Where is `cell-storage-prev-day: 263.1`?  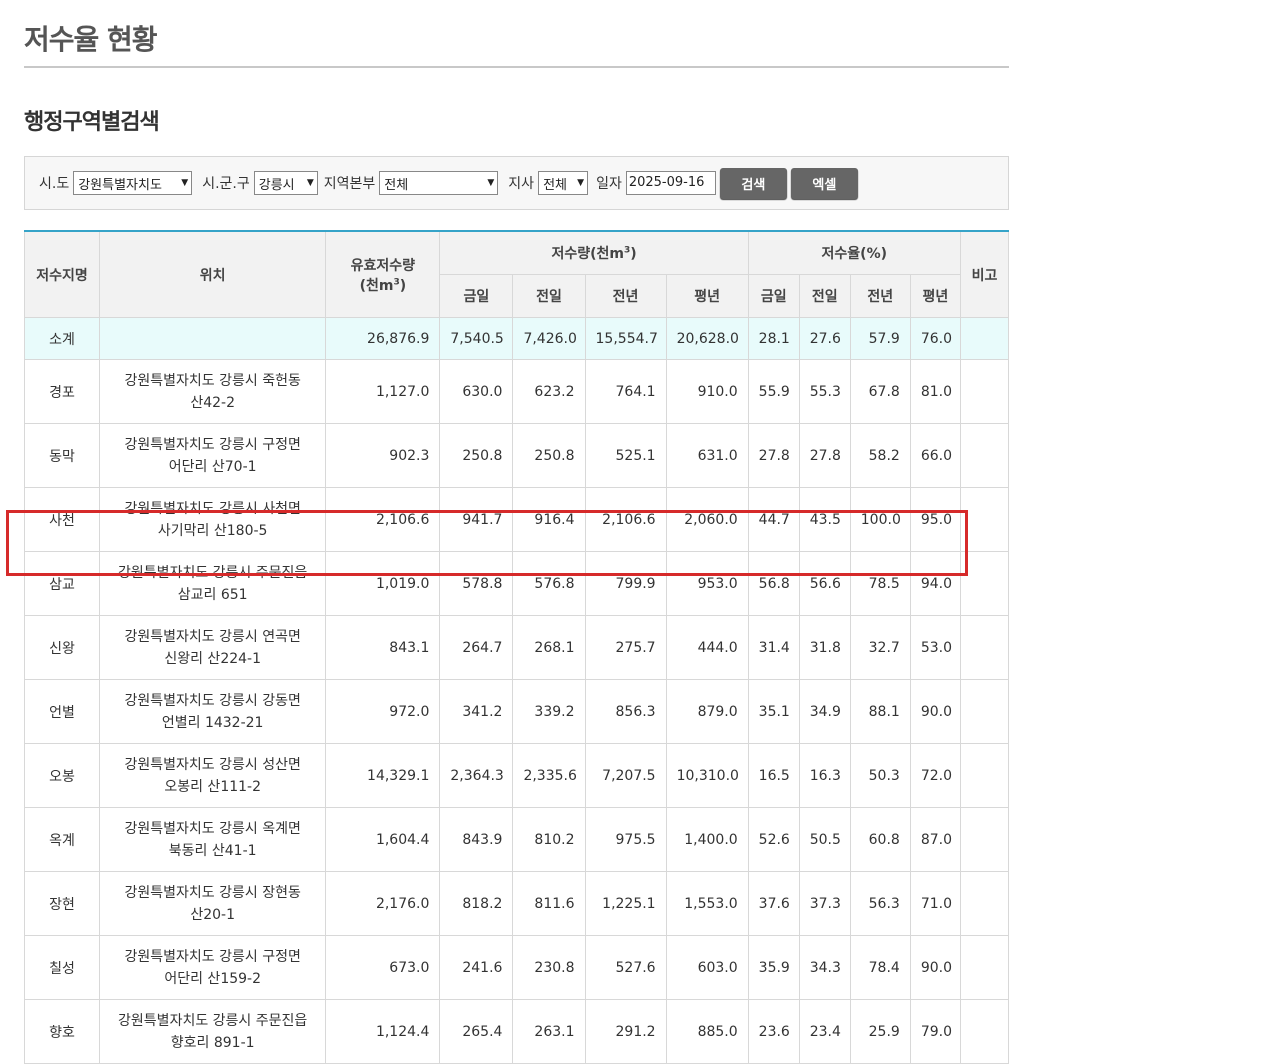 cell-storage-prev-day: 263.1 is located at coordinates (549, 1031).